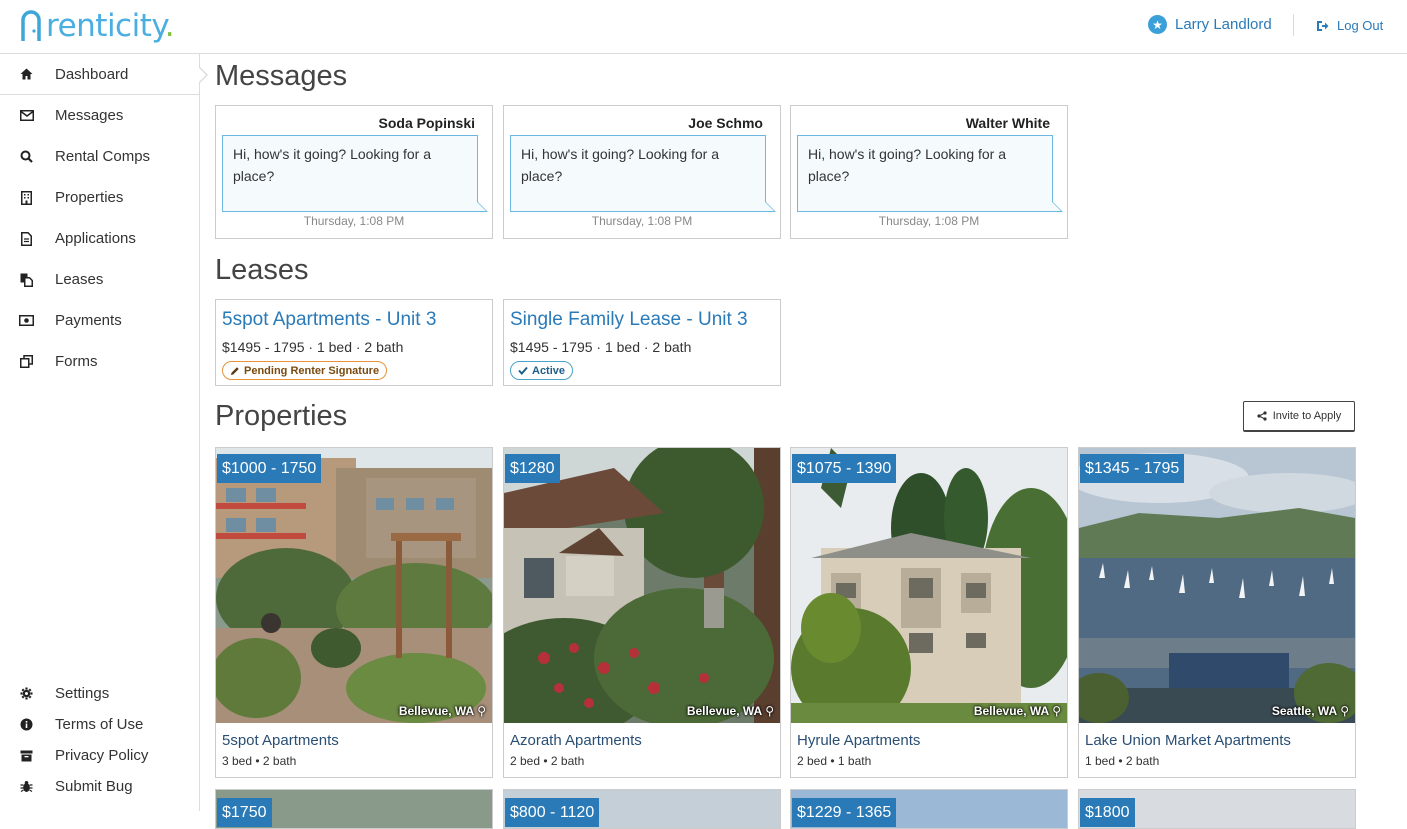 The height and width of the screenshot is (829, 1407). I want to click on sidebar-item-messages: Messages, so click(99, 115).